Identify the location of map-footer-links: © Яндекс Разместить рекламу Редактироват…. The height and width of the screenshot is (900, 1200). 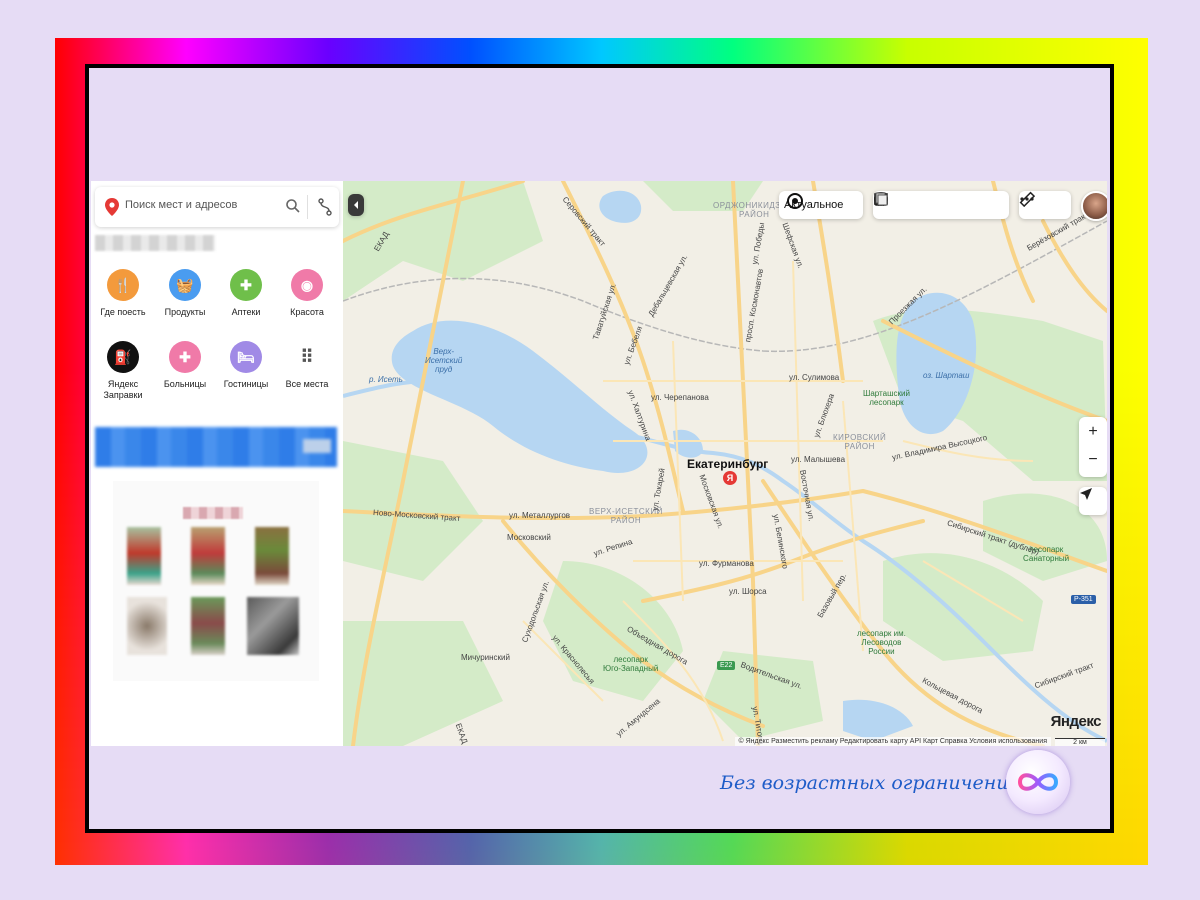
(892, 741).